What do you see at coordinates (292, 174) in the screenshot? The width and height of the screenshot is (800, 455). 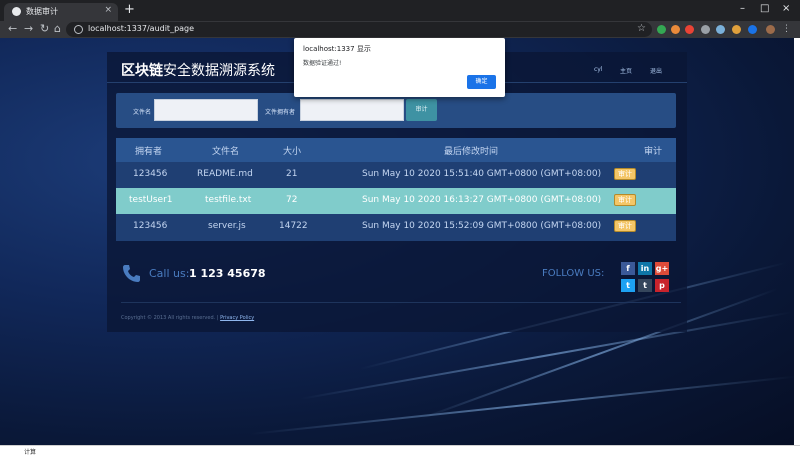 I see `cell-size: 21` at bounding box center [292, 174].